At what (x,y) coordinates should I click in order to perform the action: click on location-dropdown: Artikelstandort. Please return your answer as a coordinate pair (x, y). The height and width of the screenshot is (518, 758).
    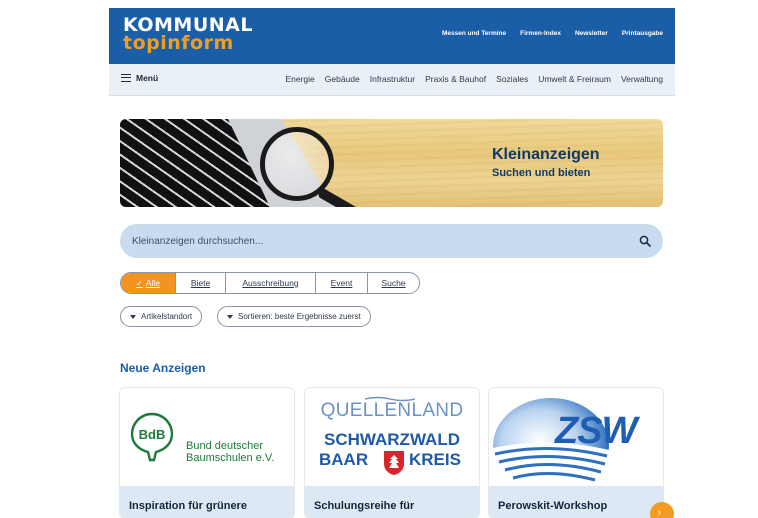
    Looking at the image, I should click on (161, 316).